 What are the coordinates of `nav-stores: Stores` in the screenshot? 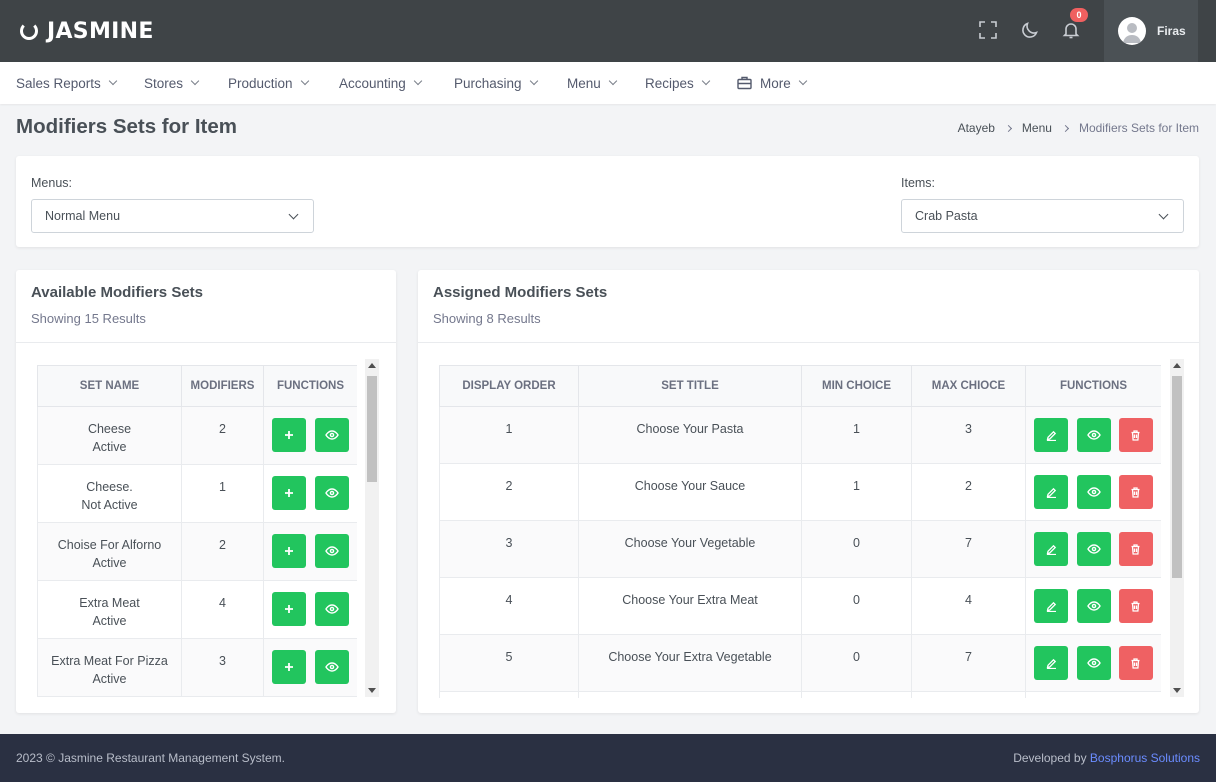 It's located at (172, 83).